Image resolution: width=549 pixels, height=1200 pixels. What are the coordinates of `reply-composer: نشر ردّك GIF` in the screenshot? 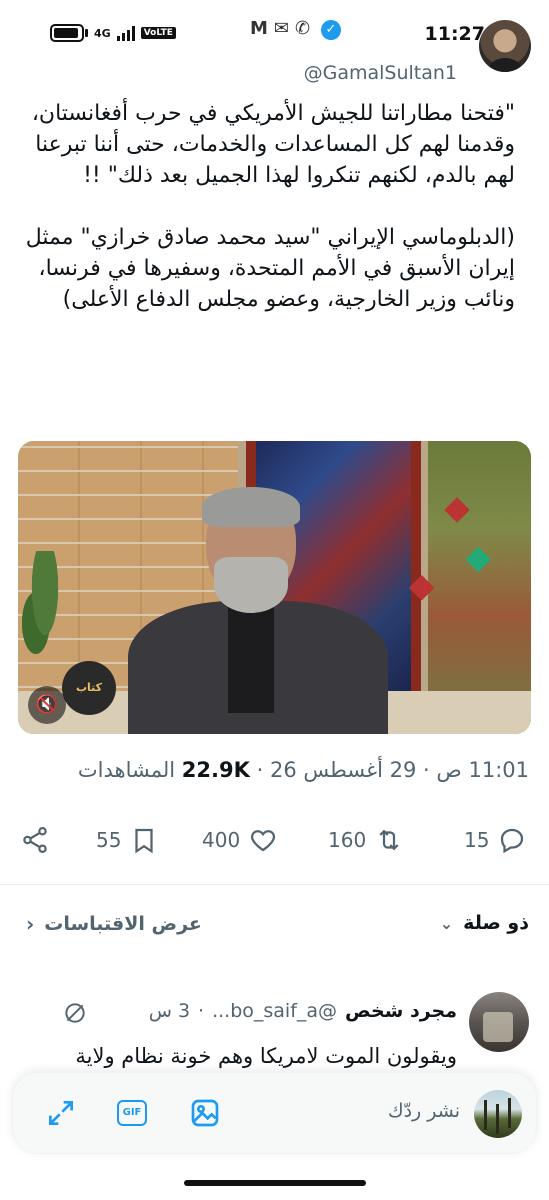 It's located at (274, 1113).